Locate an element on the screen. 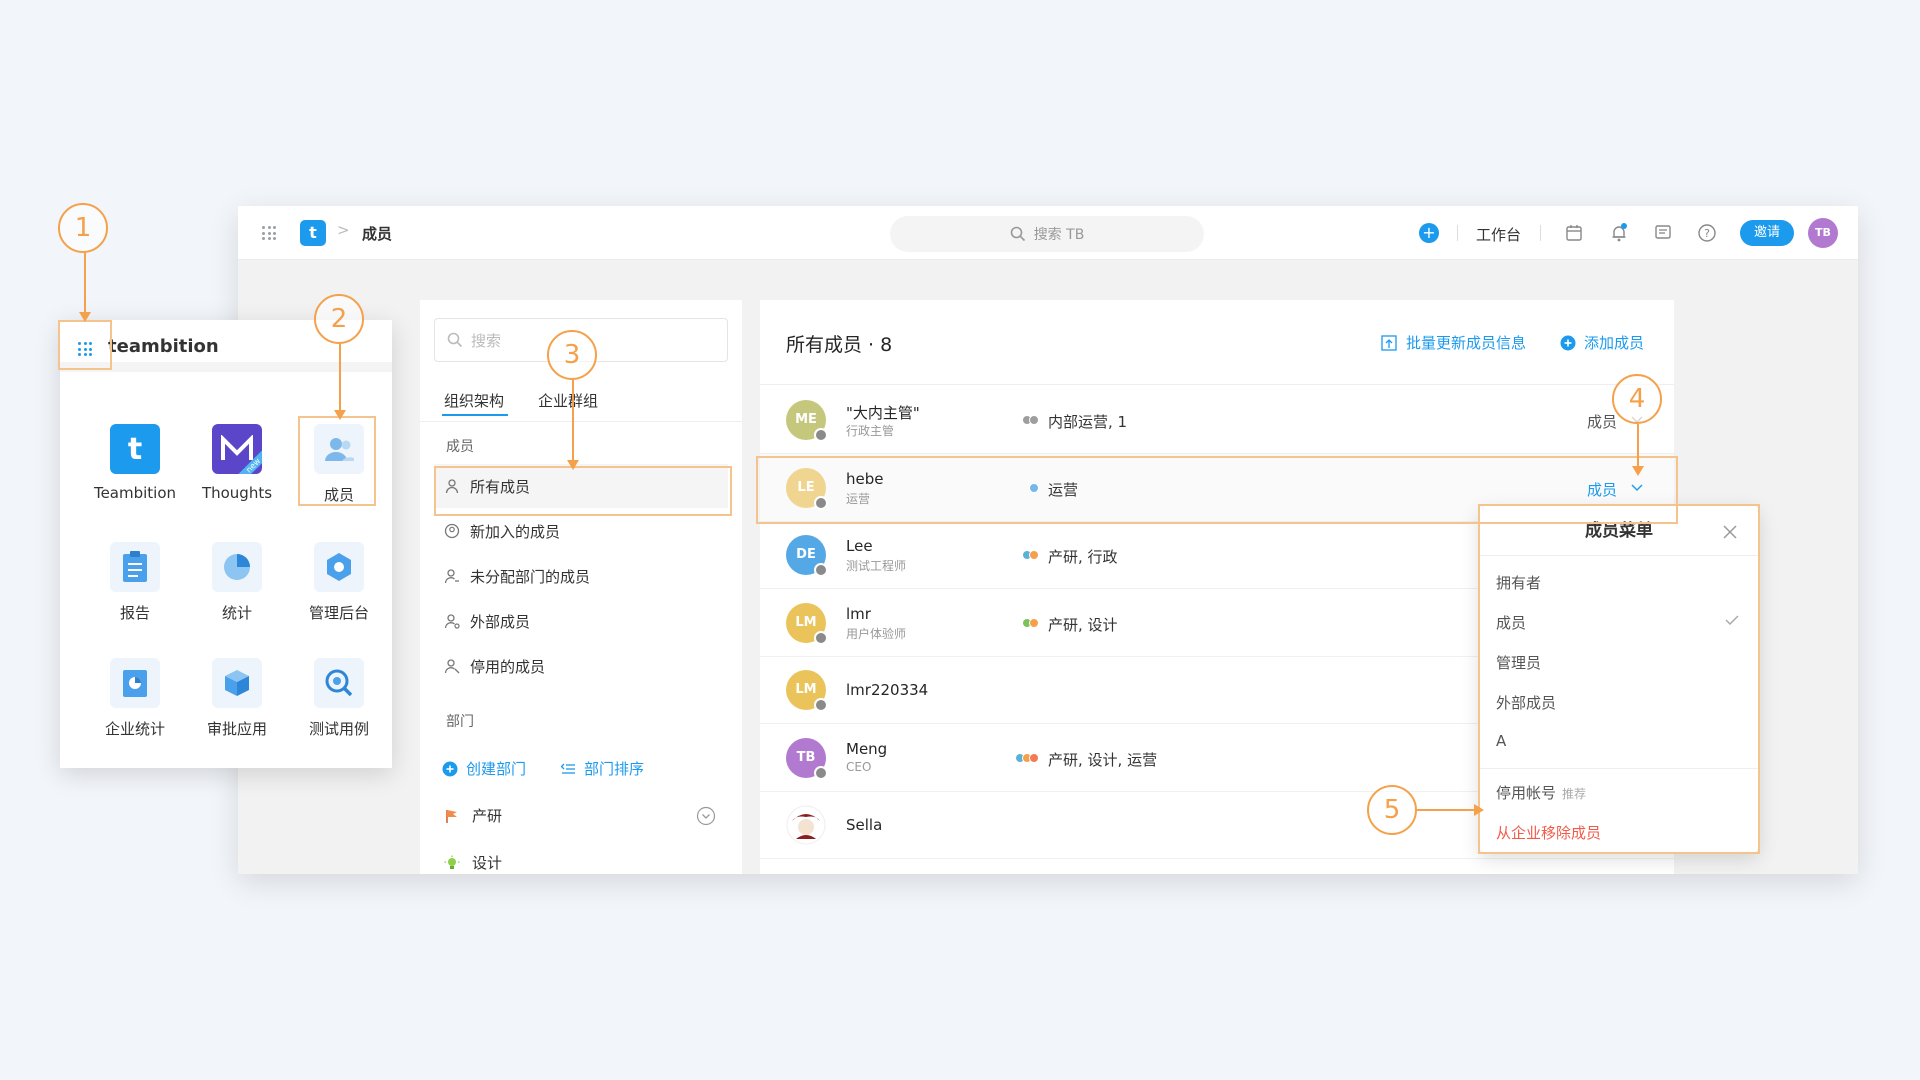 This screenshot has width=1920, height=1080. pie-chart-icon is located at coordinates (237, 567).